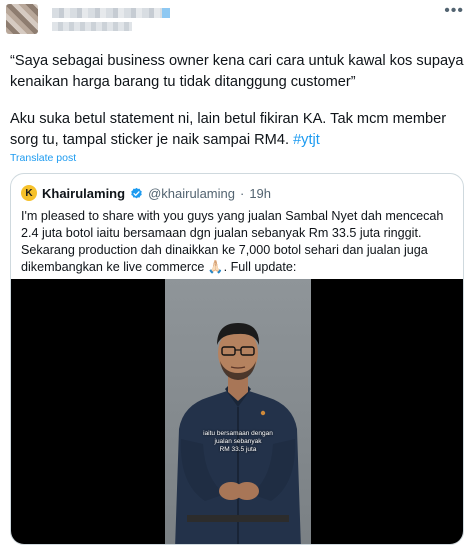 Image resolution: width=474 pixels, height=545 pixels. Describe the element at coordinates (166, 13) in the screenshot. I see `verified-icon-blurred` at that location.